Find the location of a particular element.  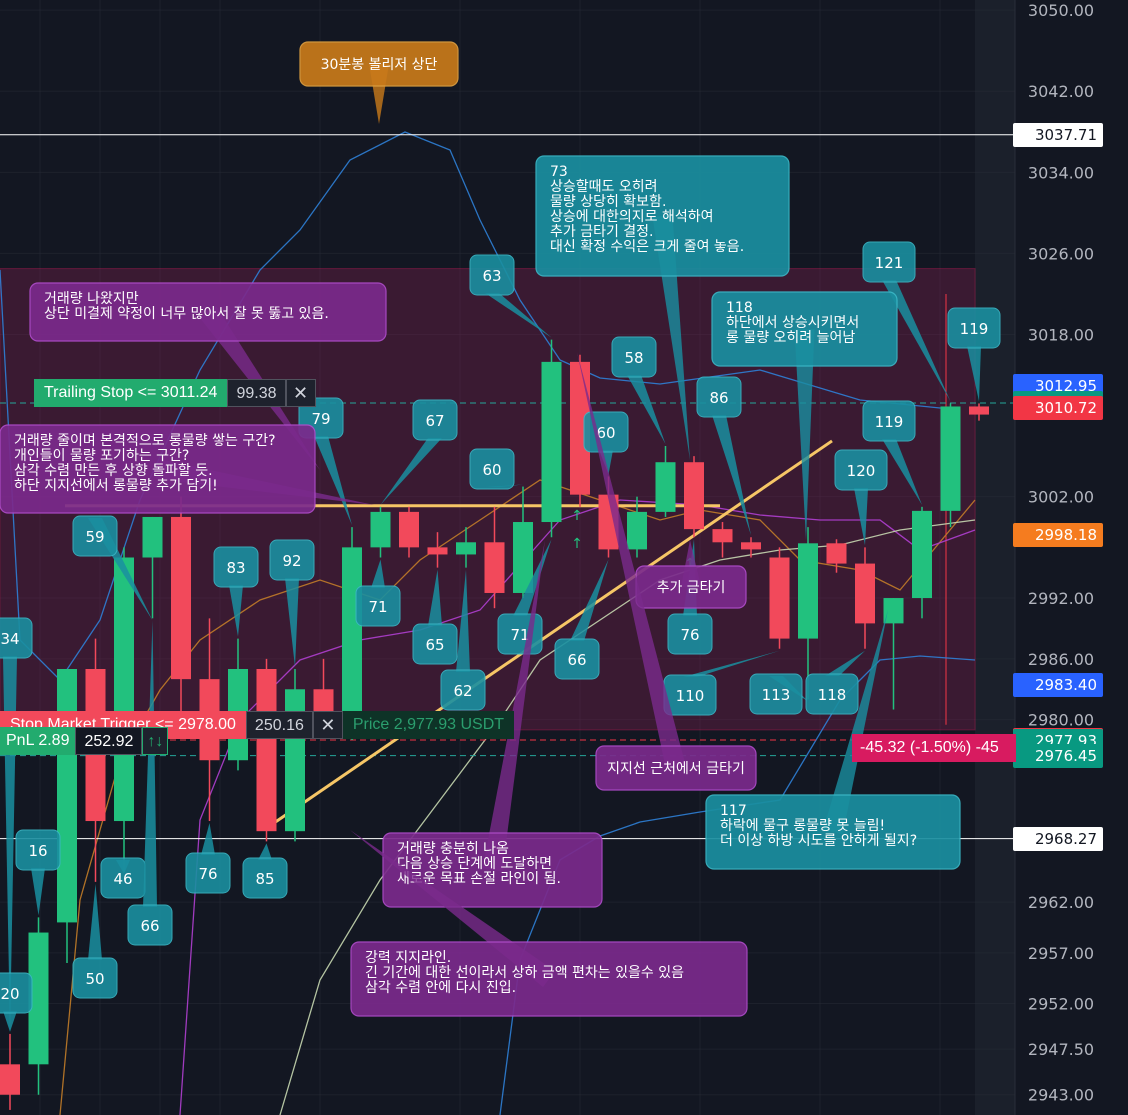

volume-callout-label: 50 is located at coordinates (94, 979).